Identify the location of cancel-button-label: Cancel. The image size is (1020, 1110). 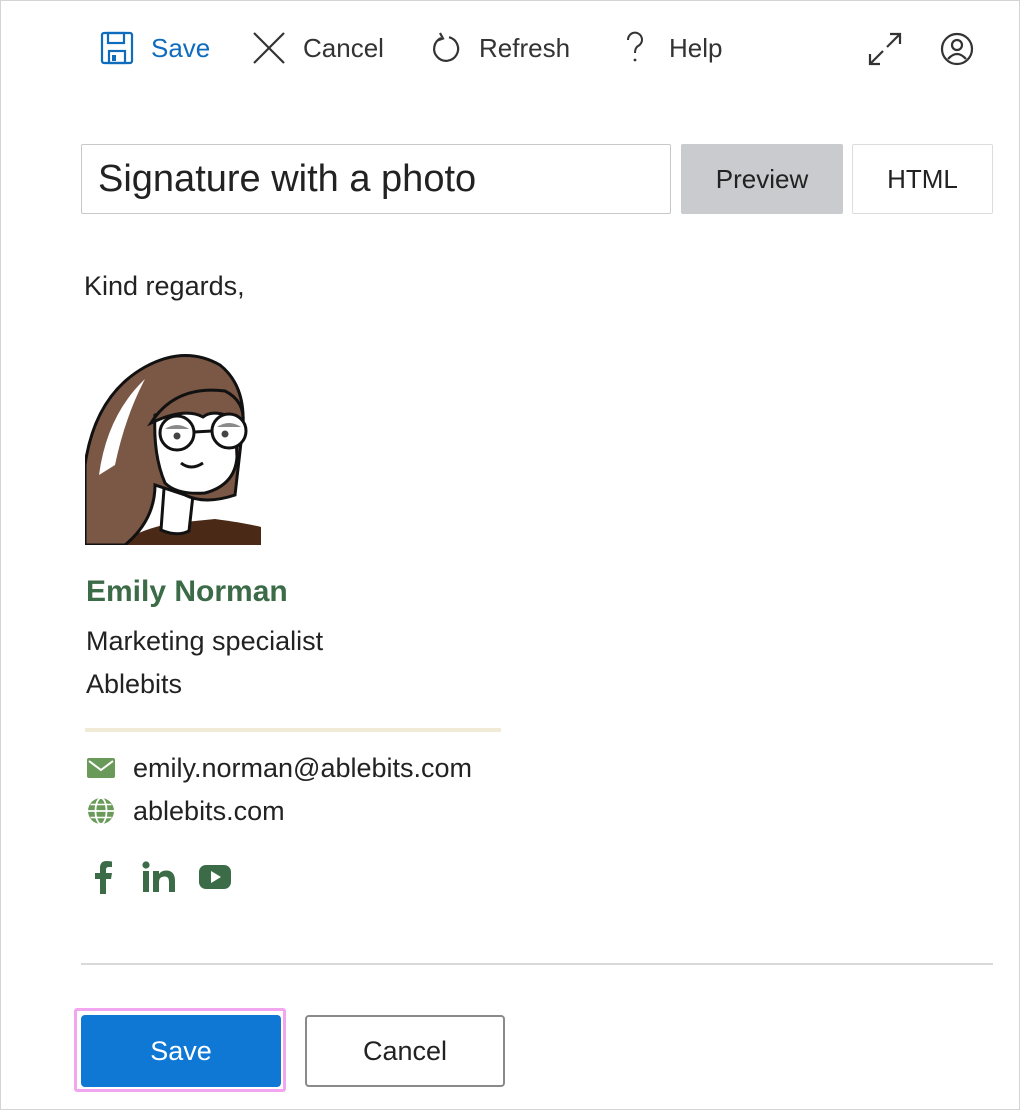
(405, 1050).